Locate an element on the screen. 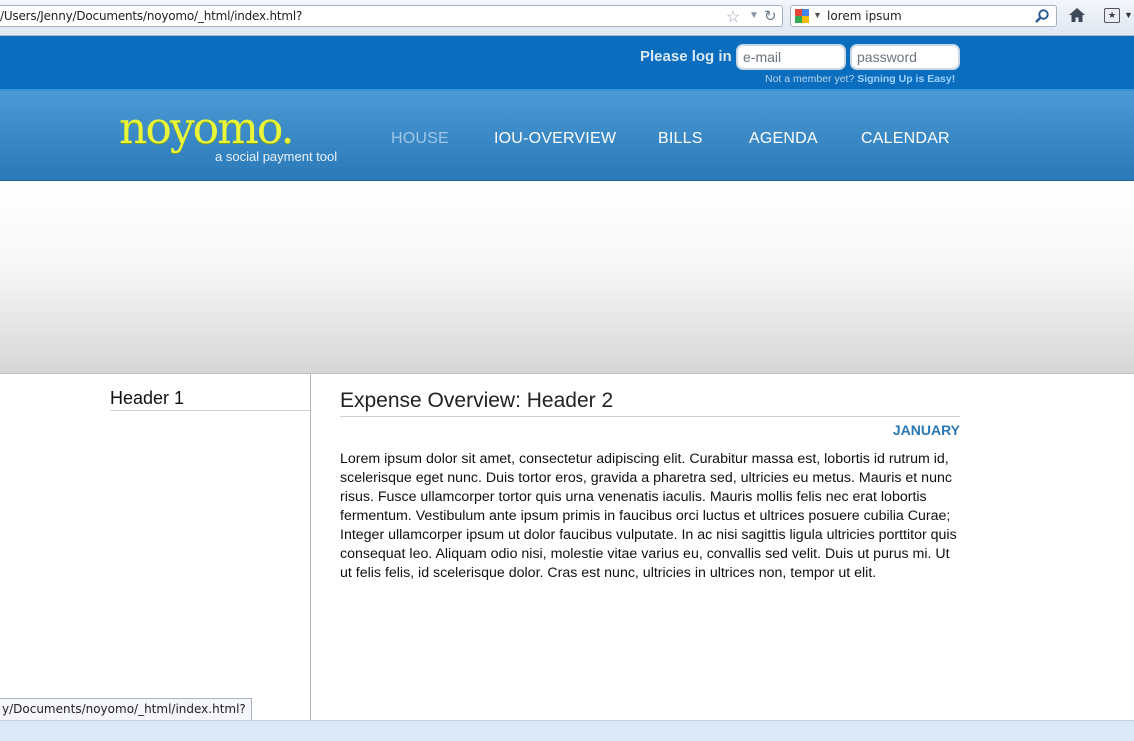  title-rule is located at coordinates (650, 416).